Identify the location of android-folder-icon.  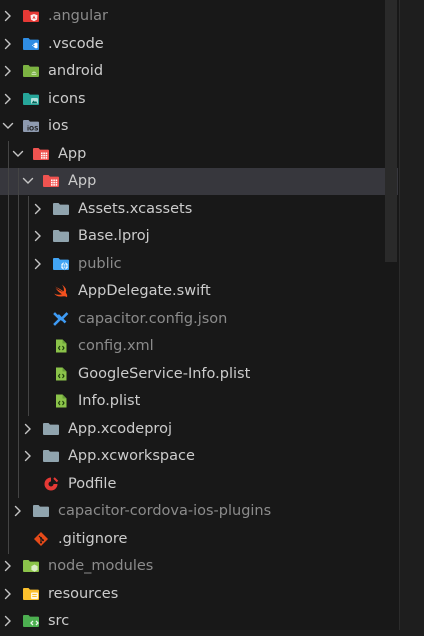
(31, 71).